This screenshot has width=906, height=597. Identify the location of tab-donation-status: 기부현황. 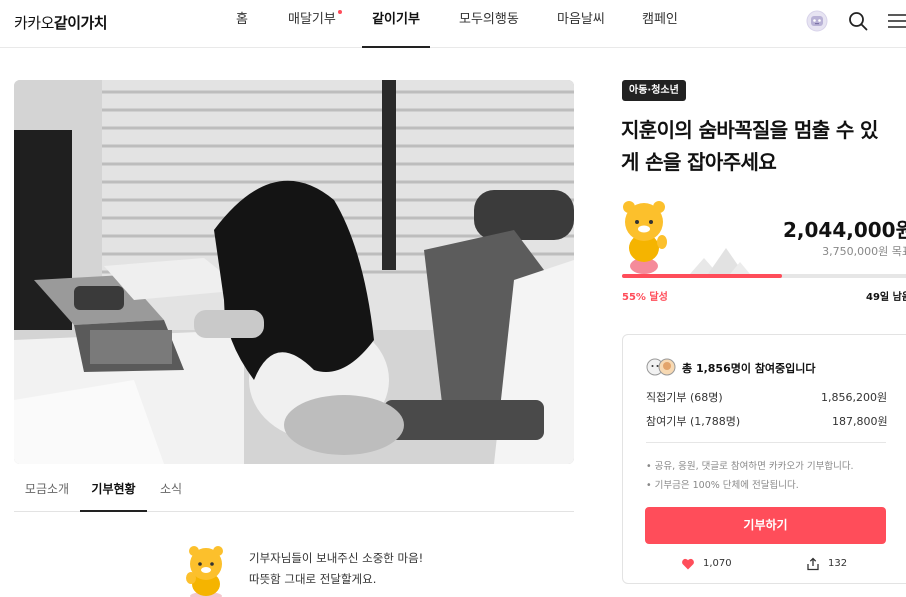
(113, 492).